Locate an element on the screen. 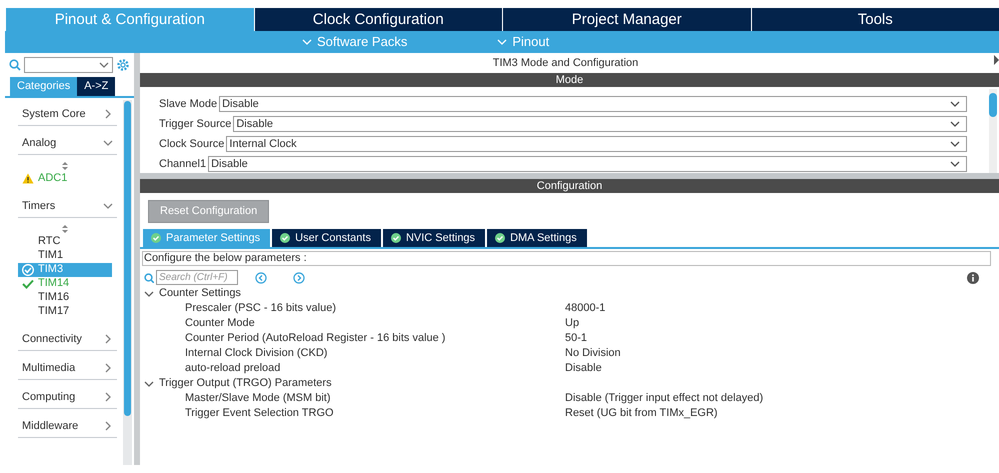  info-icon is located at coordinates (973, 278).